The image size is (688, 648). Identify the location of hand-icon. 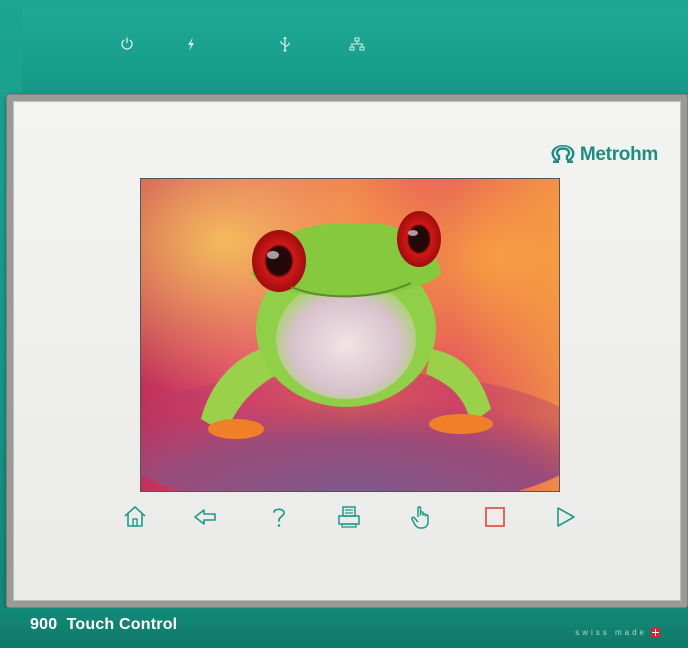
(420, 517).